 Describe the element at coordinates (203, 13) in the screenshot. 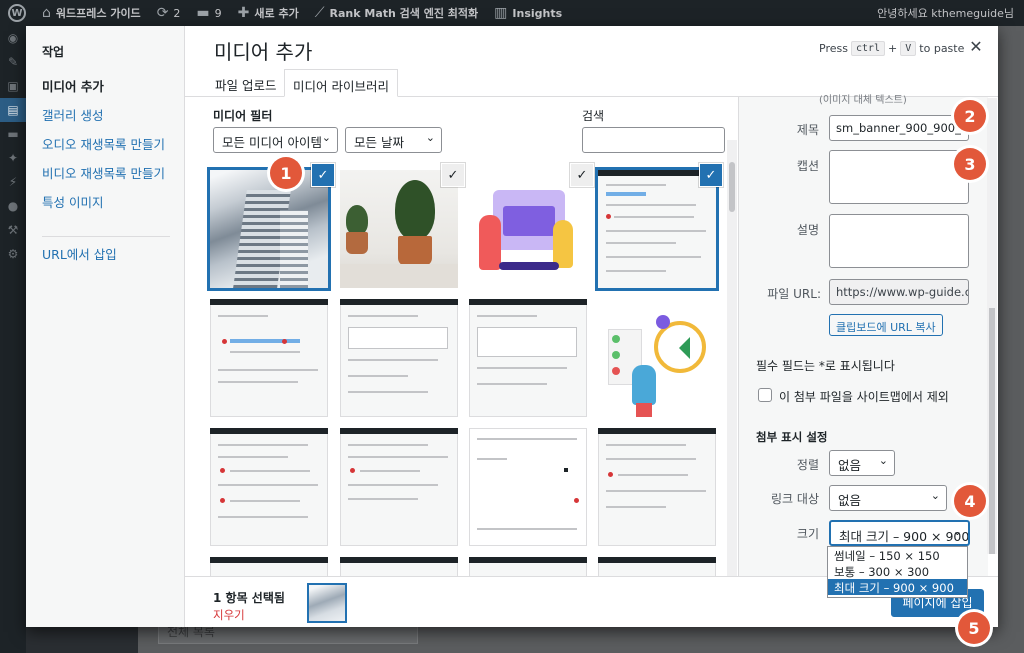

I see `comment-icon: ▬` at that location.